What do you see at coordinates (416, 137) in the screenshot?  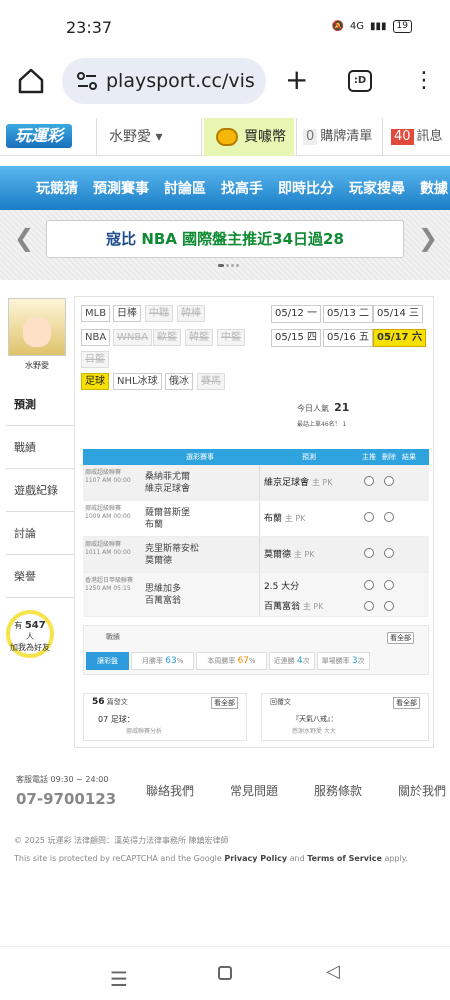 I see `messages-button: 40 訊息` at bounding box center [416, 137].